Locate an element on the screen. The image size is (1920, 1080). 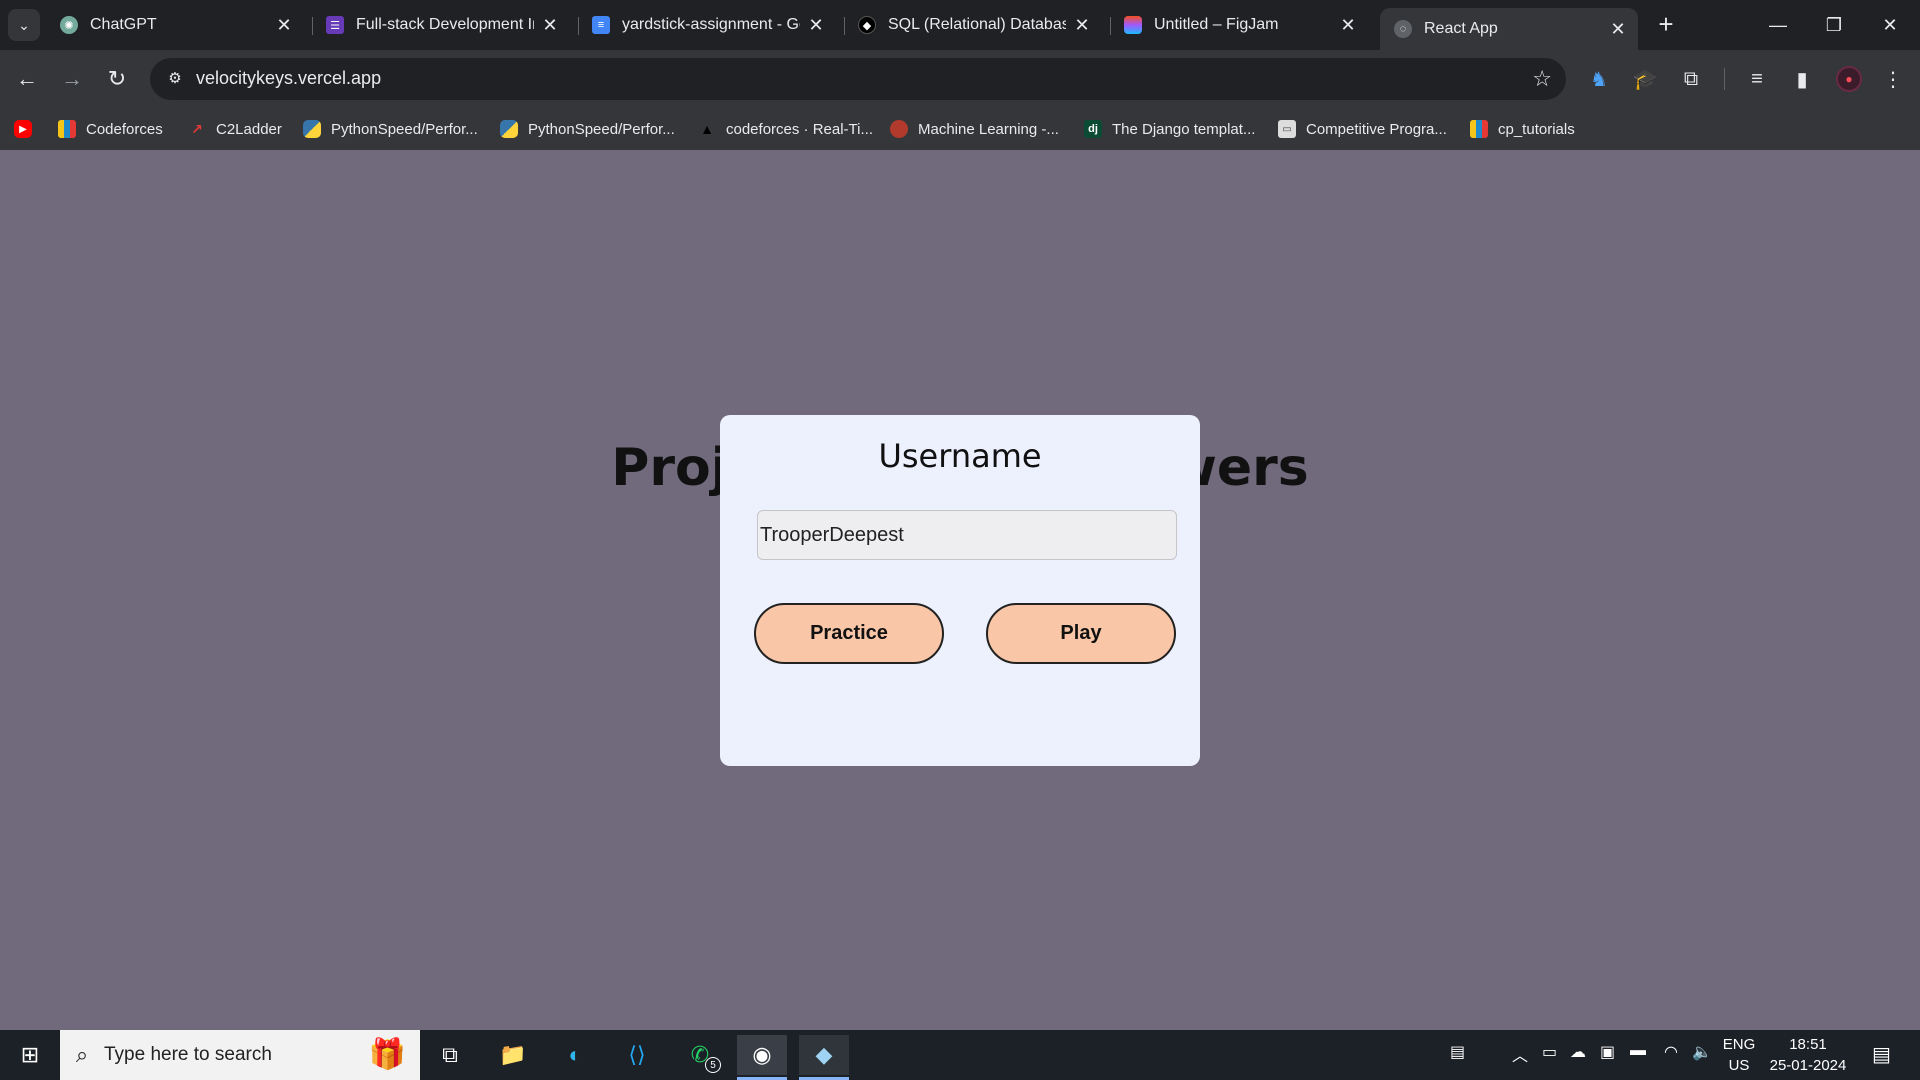
username-modal: Username Practice Play is located at coordinates (960, 590).